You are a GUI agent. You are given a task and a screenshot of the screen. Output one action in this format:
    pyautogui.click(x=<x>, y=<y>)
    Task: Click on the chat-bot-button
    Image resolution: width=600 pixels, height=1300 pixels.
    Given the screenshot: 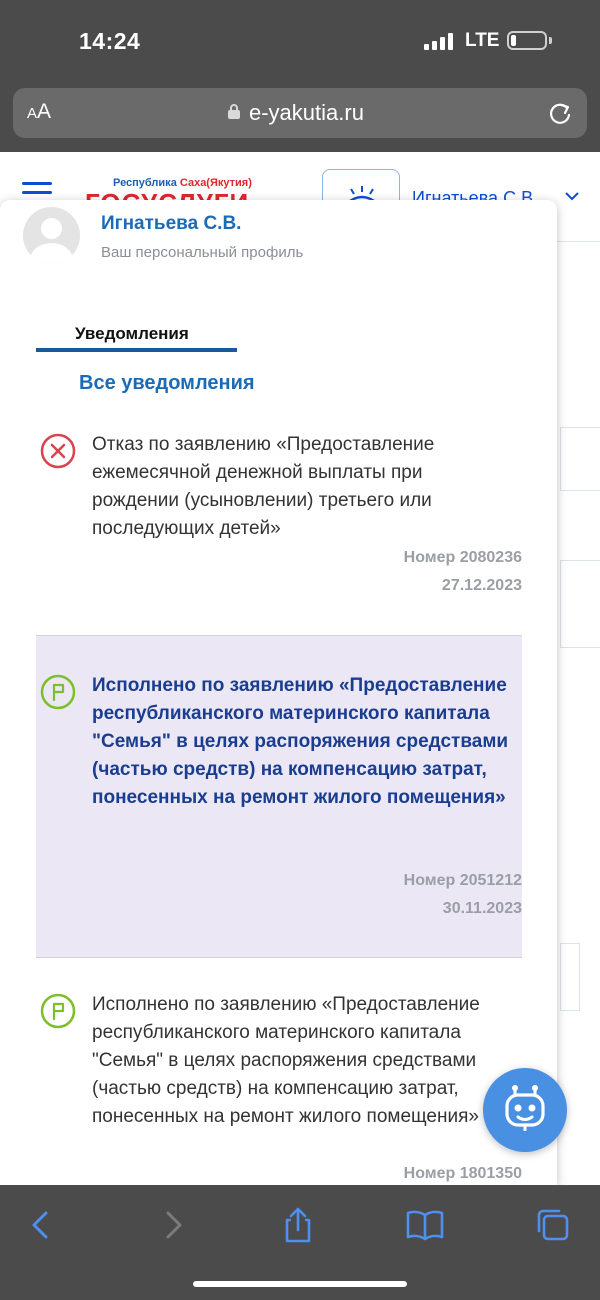 What is the action you would take?
    pyautogui.click(x=525, y=1110)
    